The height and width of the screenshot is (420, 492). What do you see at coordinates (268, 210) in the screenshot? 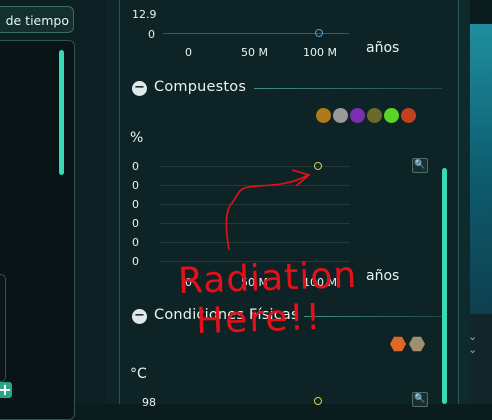
I see `annotation-arrow` at bounding box center [268, 210].